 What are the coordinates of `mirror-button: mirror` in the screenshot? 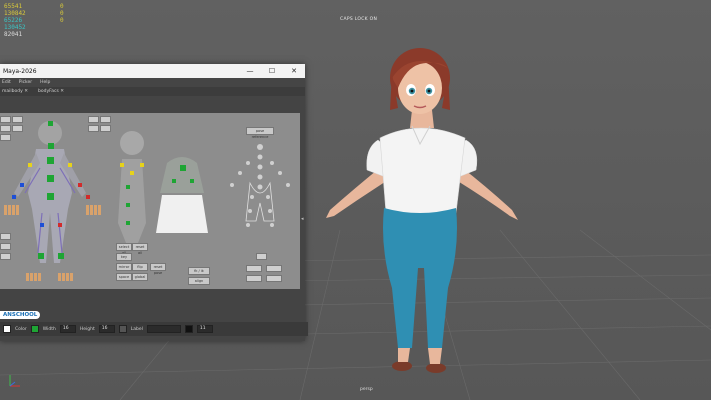 It's located at (124, 267).